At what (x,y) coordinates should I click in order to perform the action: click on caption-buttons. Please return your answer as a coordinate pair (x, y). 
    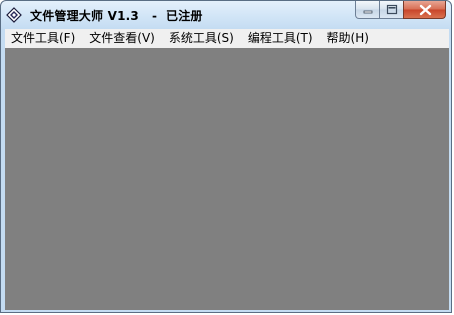
    Looking at the image, I should click on (400, 10).